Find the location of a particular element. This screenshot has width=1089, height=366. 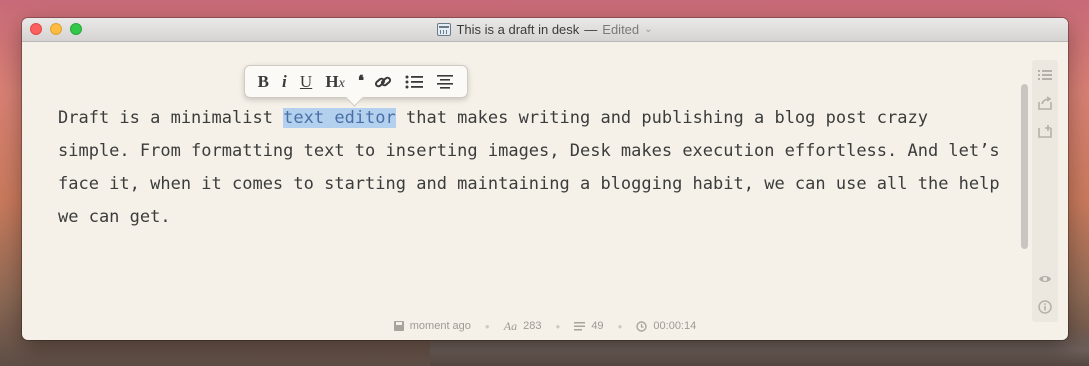

line-count-value: 49 is located at coordinates (597, 326).